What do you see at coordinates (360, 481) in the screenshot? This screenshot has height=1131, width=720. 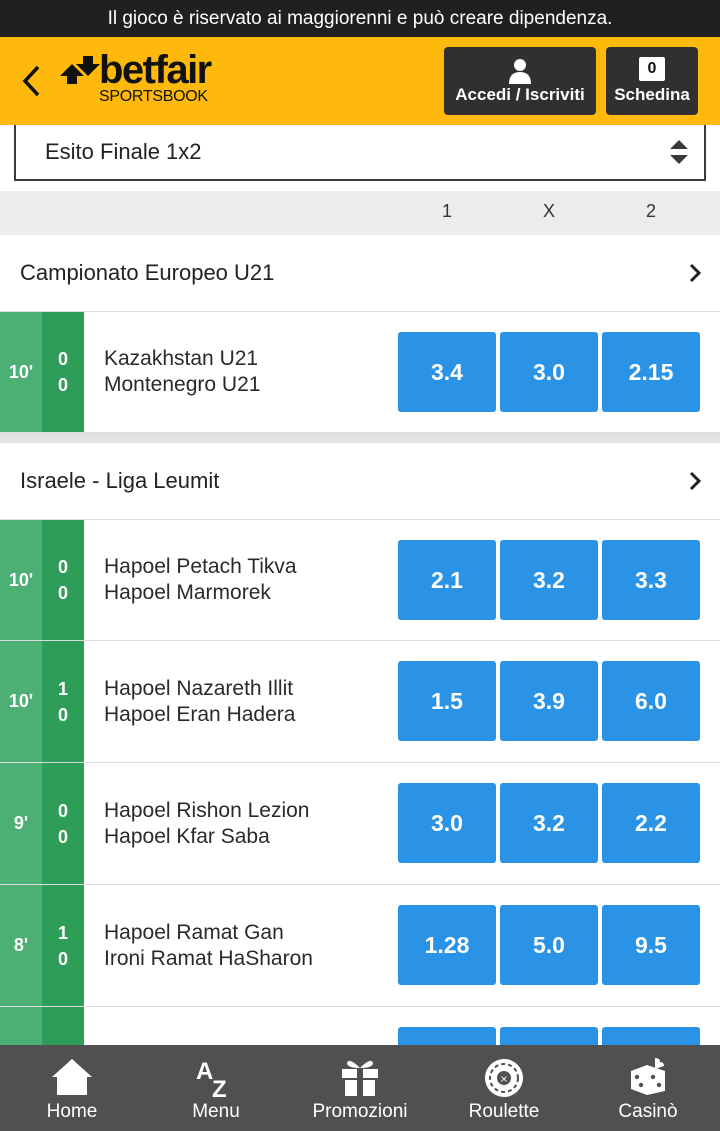 I see `competition-header: Israele - Liga Leumit` at bounding box center [360, 481].